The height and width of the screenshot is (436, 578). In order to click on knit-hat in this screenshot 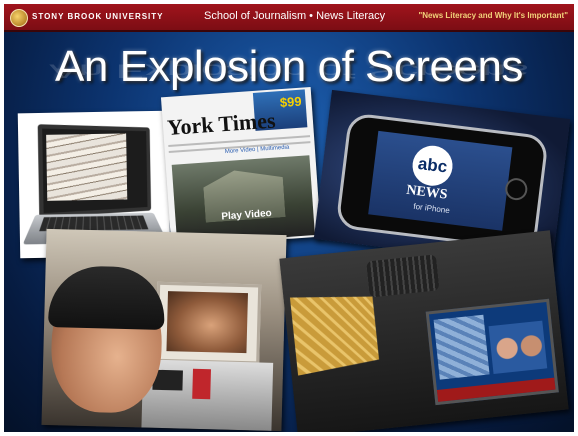, I will do `click(107, 297)`.